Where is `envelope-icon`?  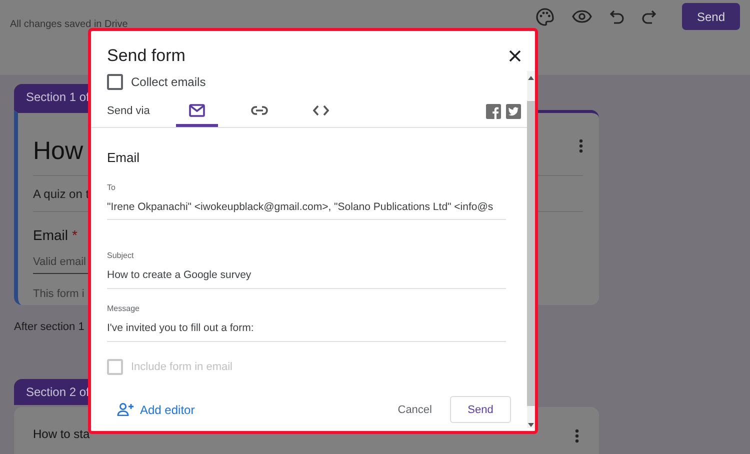 envelope-icon is located at coordinates (197, 110).